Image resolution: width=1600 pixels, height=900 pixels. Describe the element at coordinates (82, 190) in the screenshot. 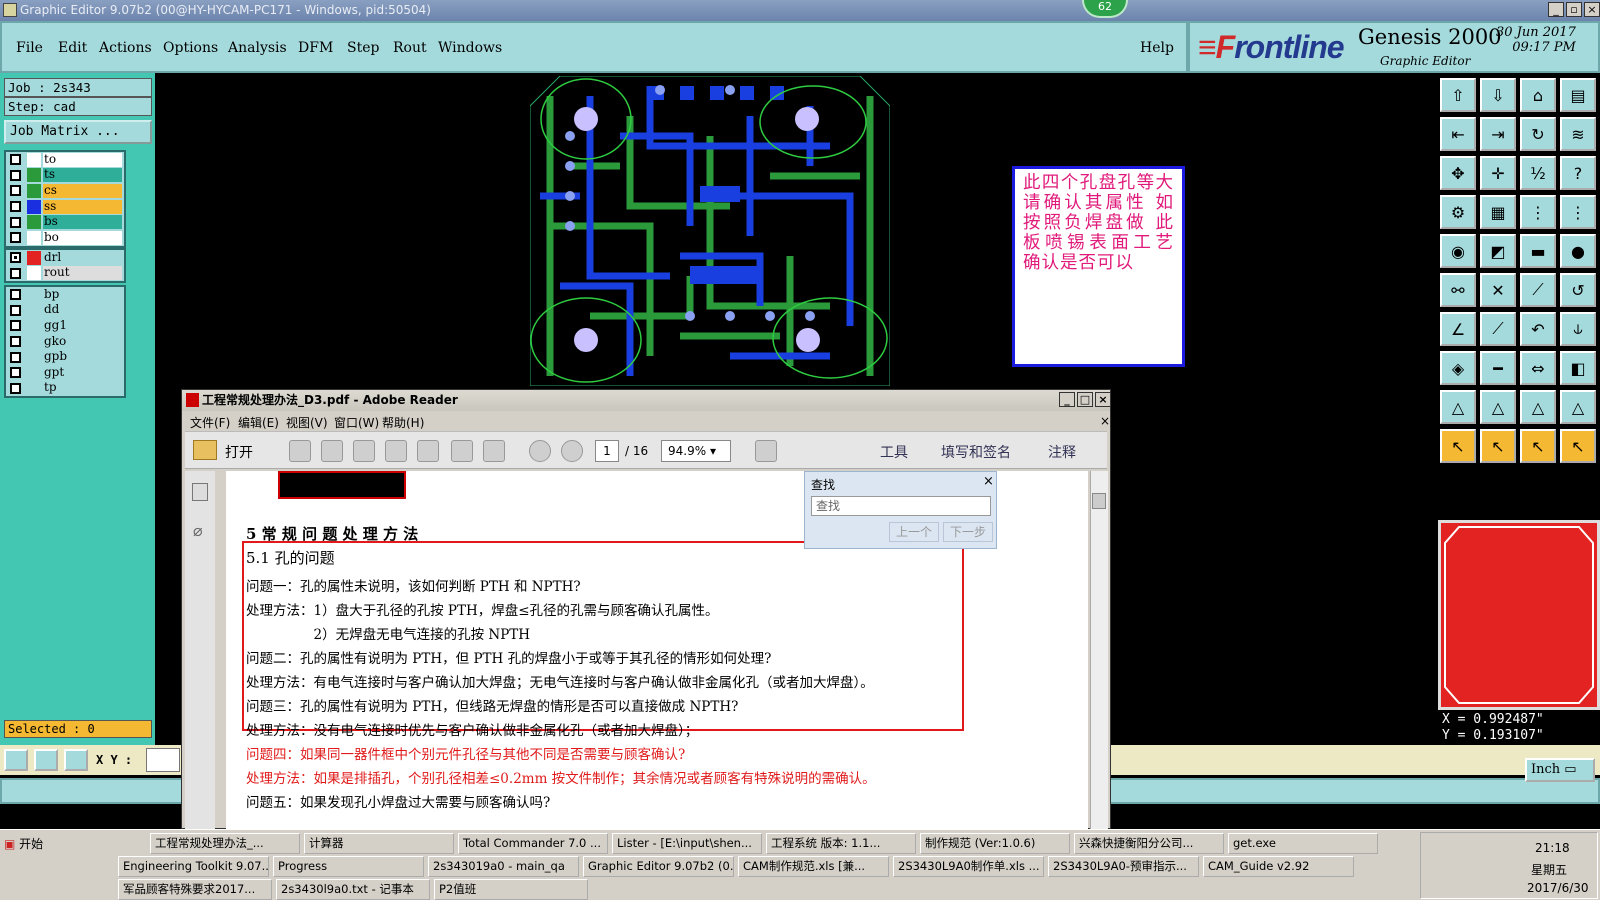

I see `layer-name: cs` at that location.